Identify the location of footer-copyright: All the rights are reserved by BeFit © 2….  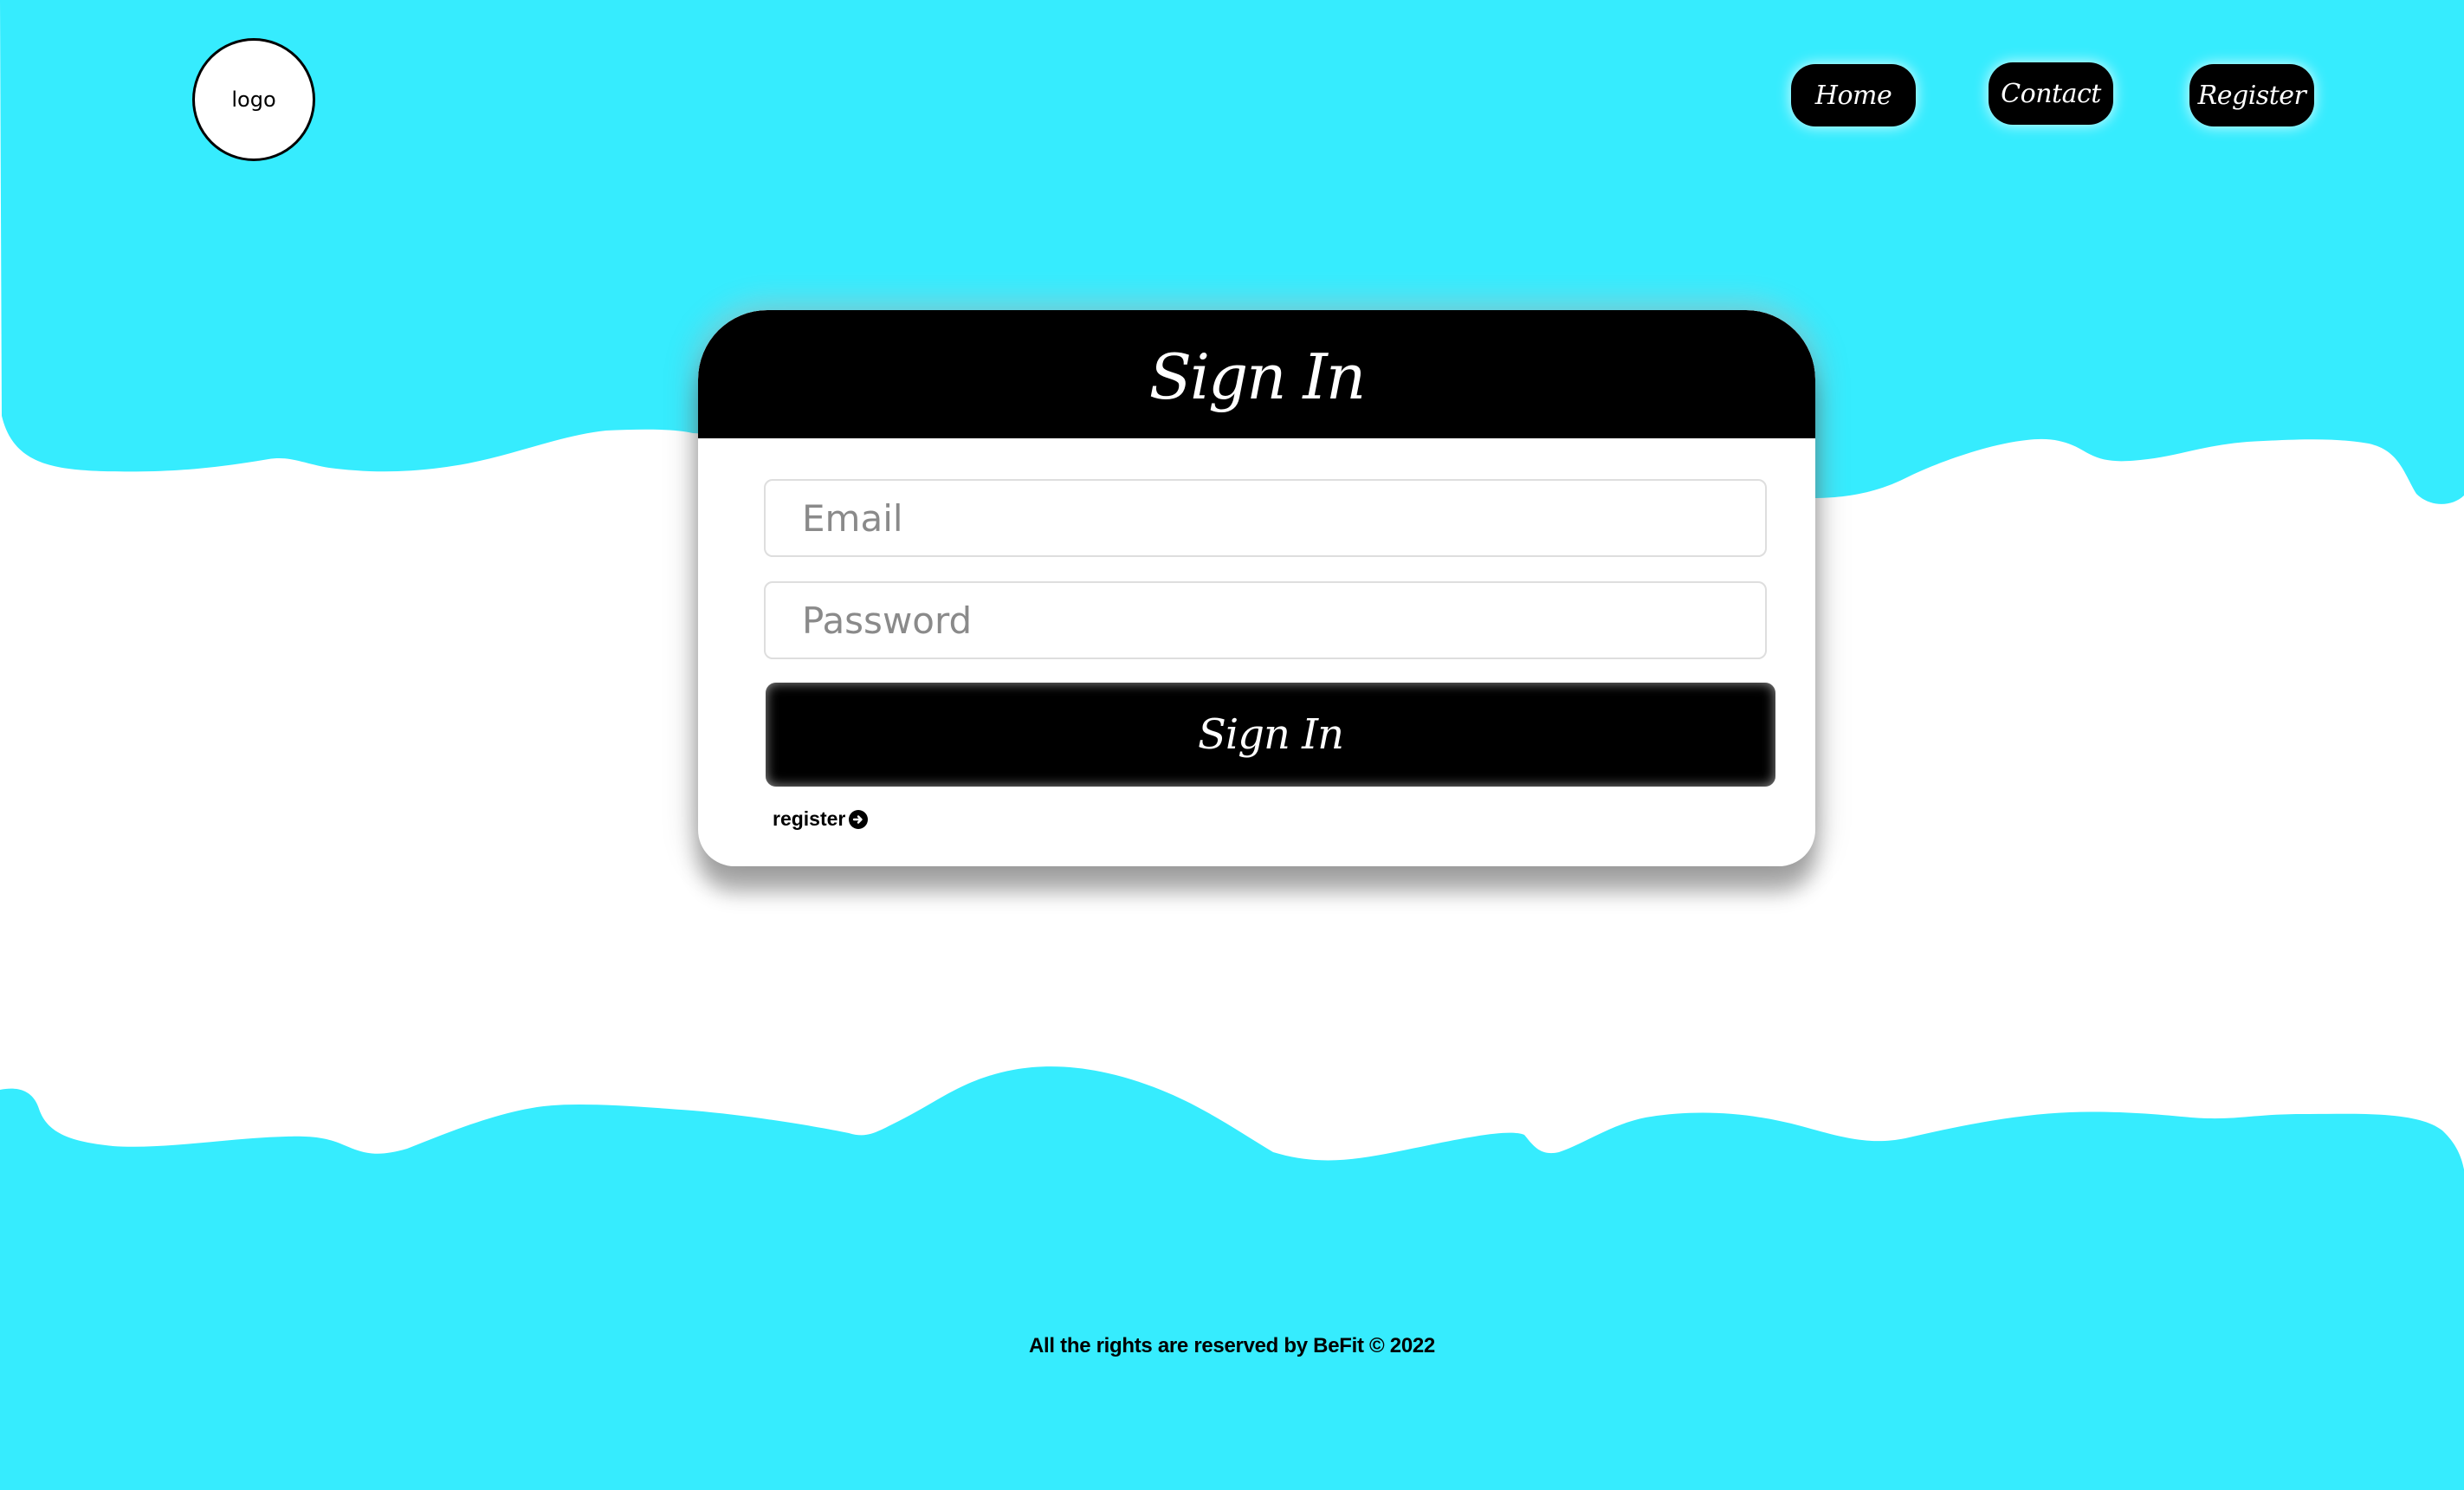
(1232, 1346).